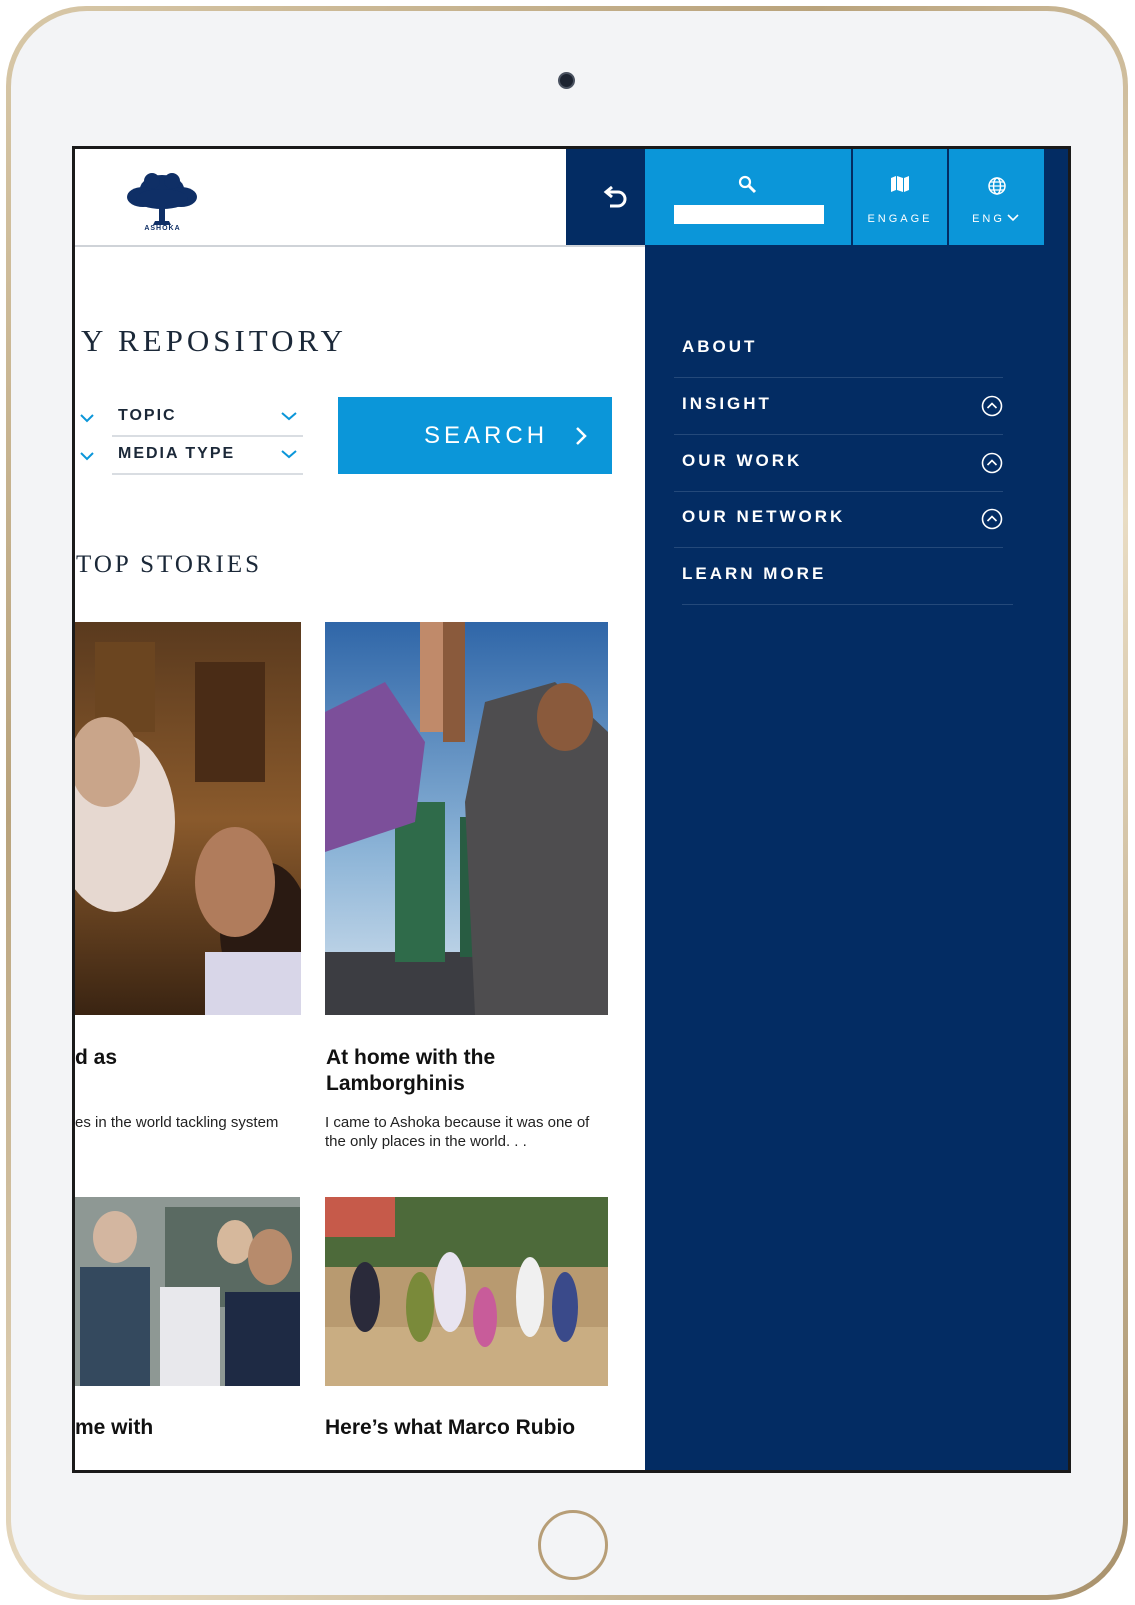 The width and height of the screenshot is (1135, 1605). What do you see at coordinates (187, 1291) in the screenshot?
I see `story-image-networking` at bounding box center [187, 1291].